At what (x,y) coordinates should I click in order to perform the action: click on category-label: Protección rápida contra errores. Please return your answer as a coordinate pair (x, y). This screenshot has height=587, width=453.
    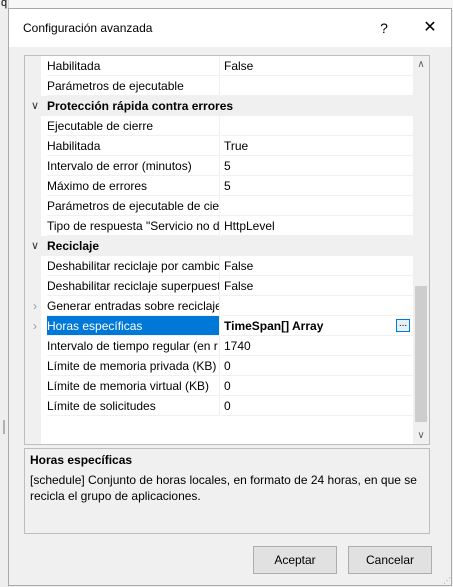
    Looking at the image, I should click on (140, 106).